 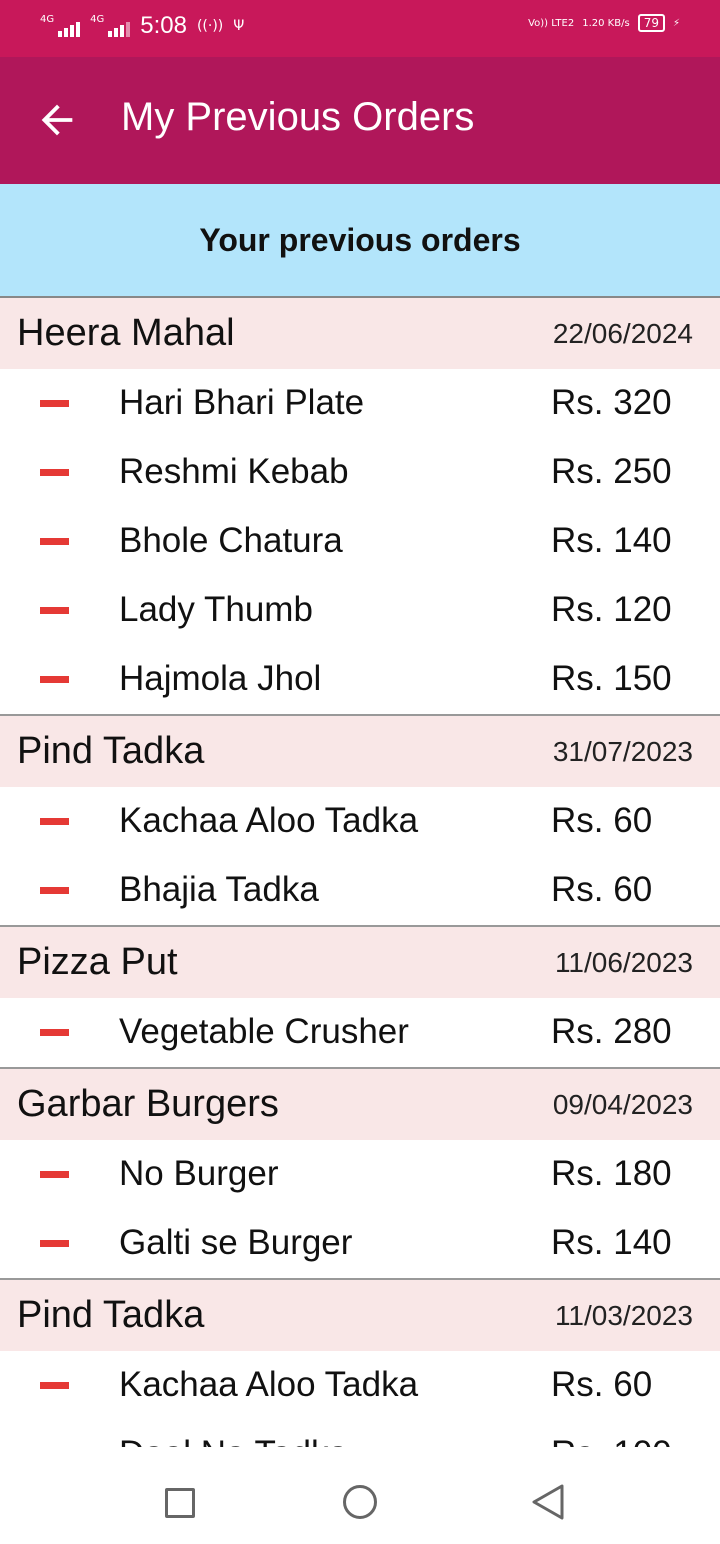 What do you see at coordinates (233, 1440) in the screenshot?
I see `item-name: Daal Na Tadka` at bounding box center [233, 1440].